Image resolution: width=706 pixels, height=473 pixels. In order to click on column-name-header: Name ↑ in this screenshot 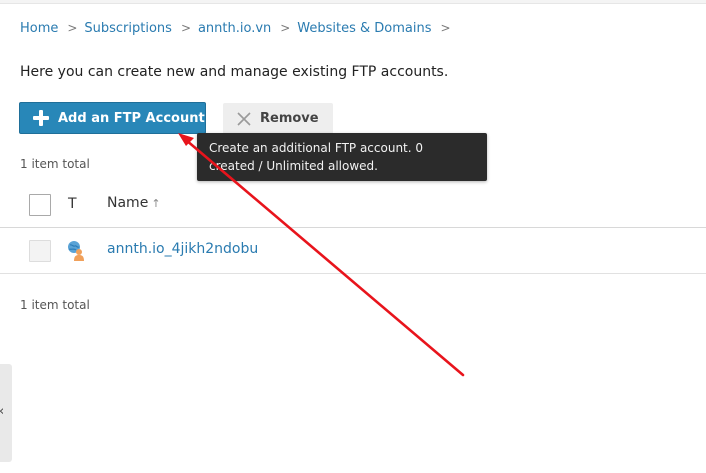, I will do `click(134, 203)`.